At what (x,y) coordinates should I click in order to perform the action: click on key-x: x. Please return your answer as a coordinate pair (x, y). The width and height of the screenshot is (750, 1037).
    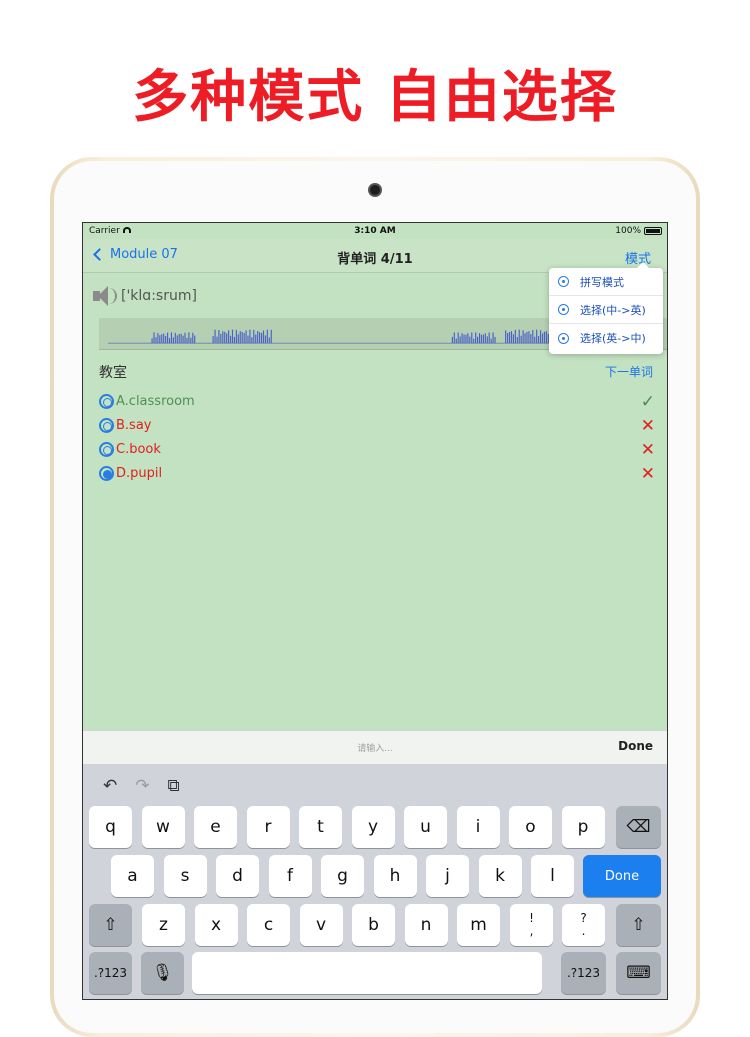
    Looking at the image, I should click on (216, 925).